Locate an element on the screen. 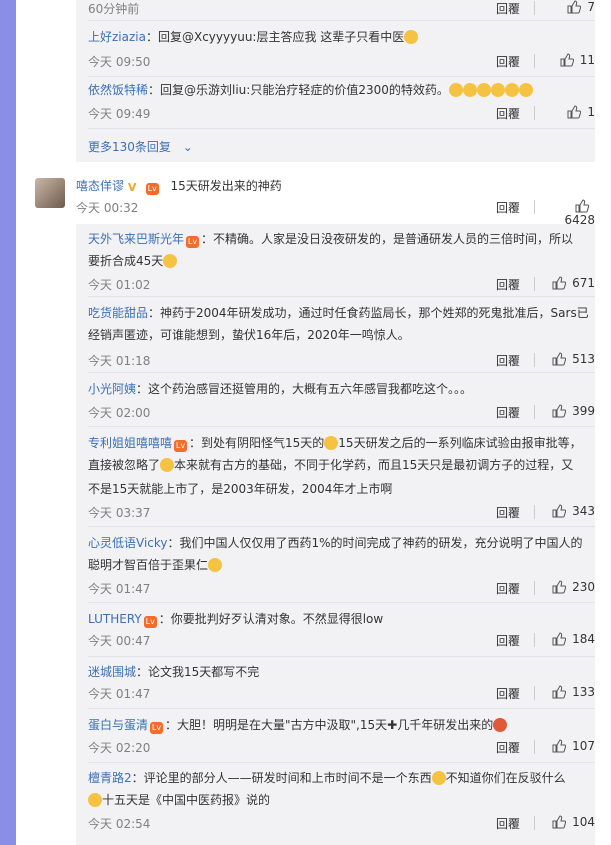 The image size is (611, 845). like-button: 7 is located at coordinates (571, 7).